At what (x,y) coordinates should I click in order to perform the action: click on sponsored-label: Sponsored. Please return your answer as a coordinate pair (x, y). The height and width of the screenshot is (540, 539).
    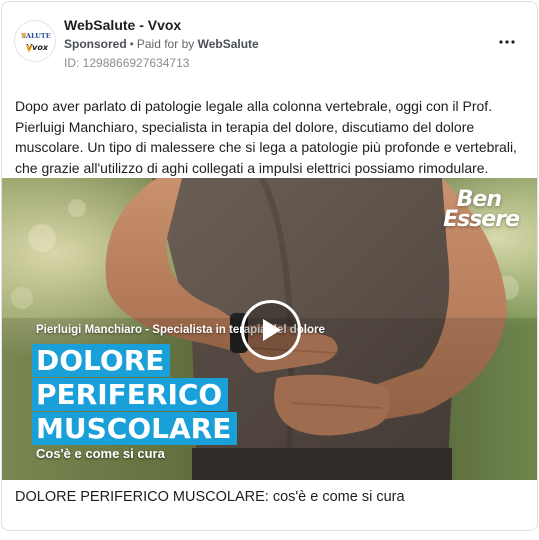
    Looking at the image, I should click on (95, 44).